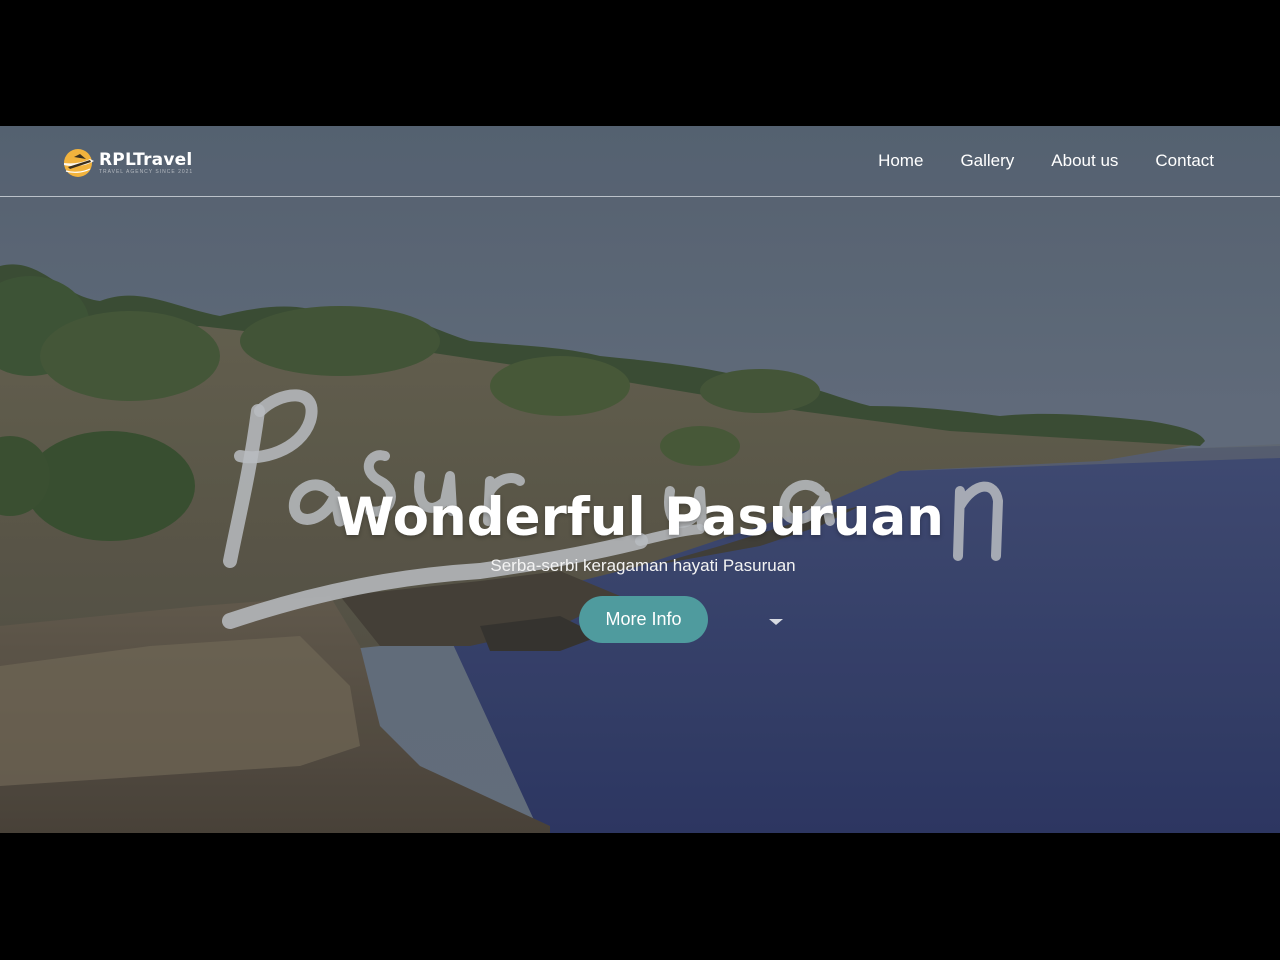 This screenshot has width=1280, height=960. Describe the element at coordinates (79, 163) in the screenshot. I see `airplane-sun-logo-icon` at that location.